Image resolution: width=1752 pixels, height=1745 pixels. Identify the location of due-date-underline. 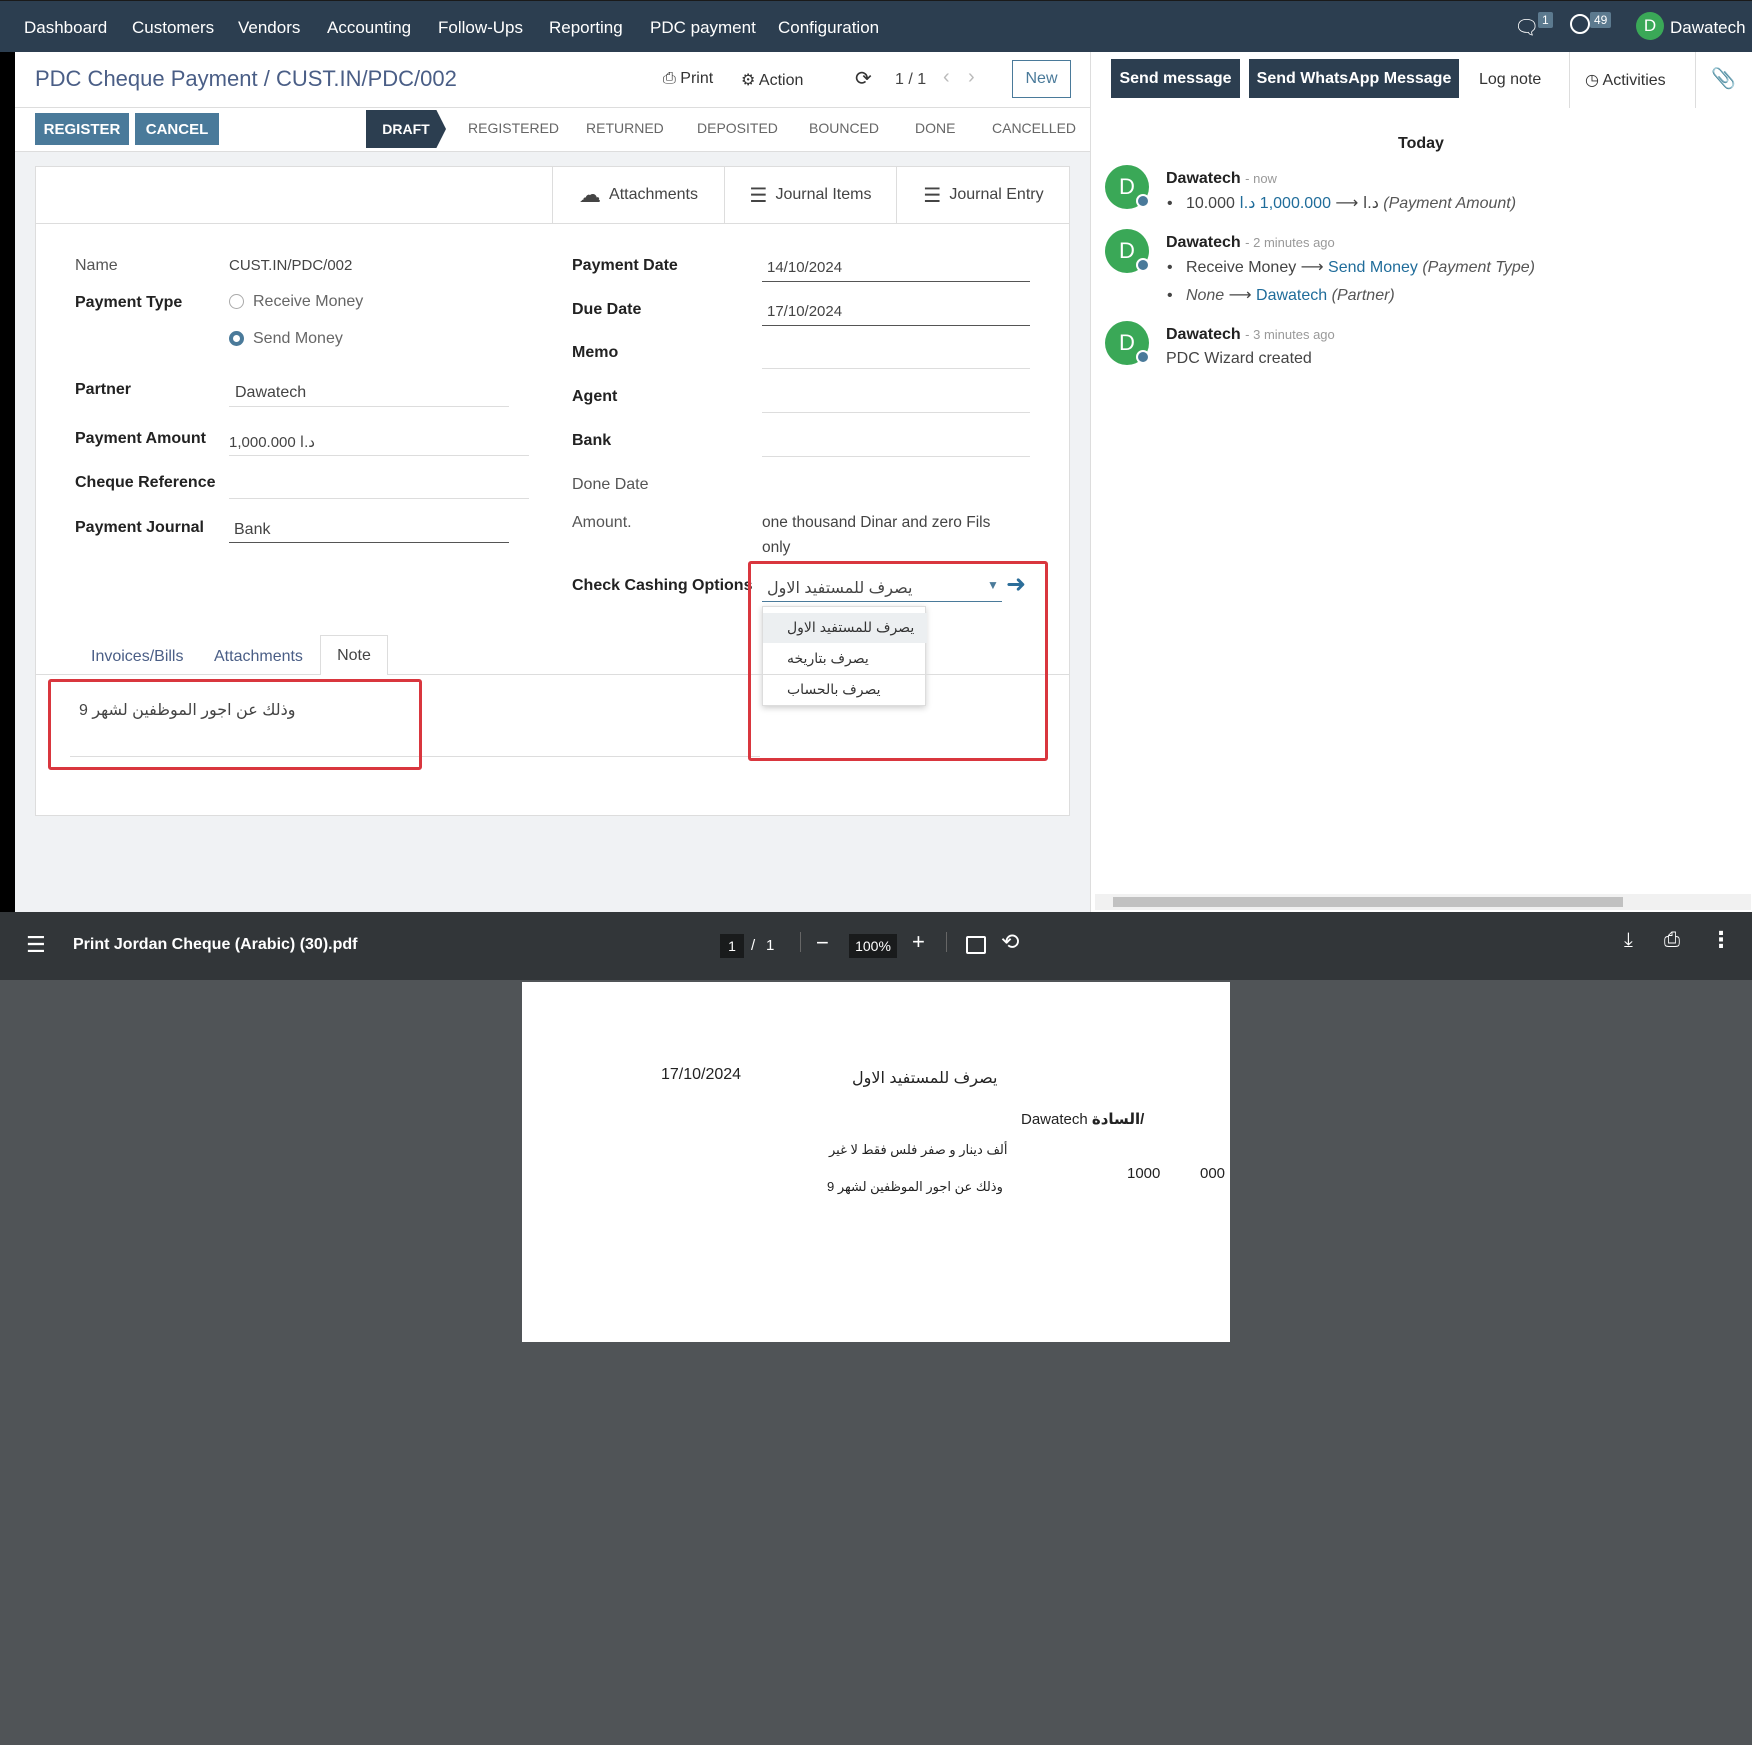
(896, 325).